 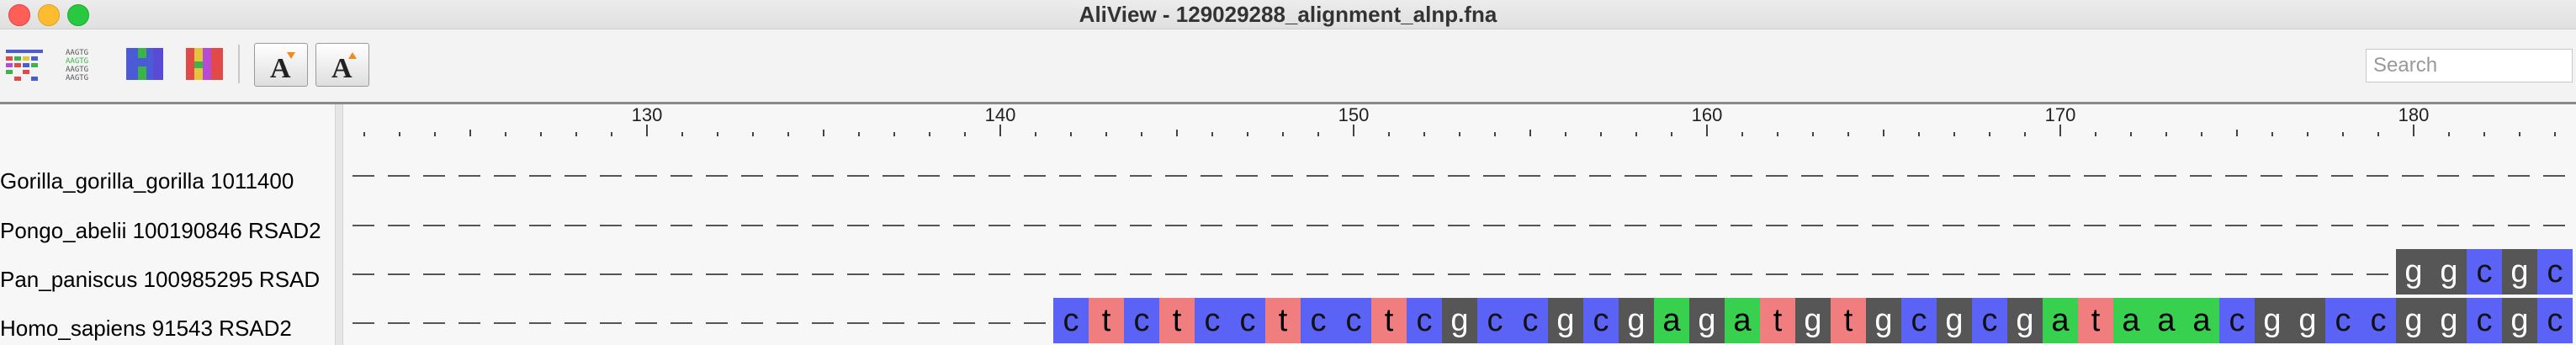 I want to click on panel-splitter, so click(x=339, y=224).